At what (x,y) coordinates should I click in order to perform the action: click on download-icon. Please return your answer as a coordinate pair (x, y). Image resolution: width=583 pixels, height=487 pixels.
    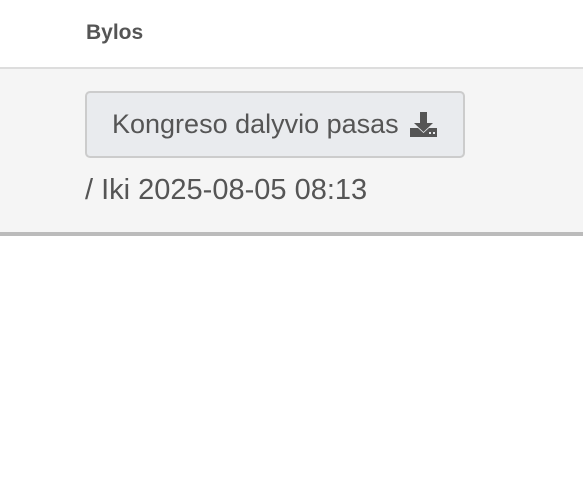
    Looking at the image, I should click on (423, 124).